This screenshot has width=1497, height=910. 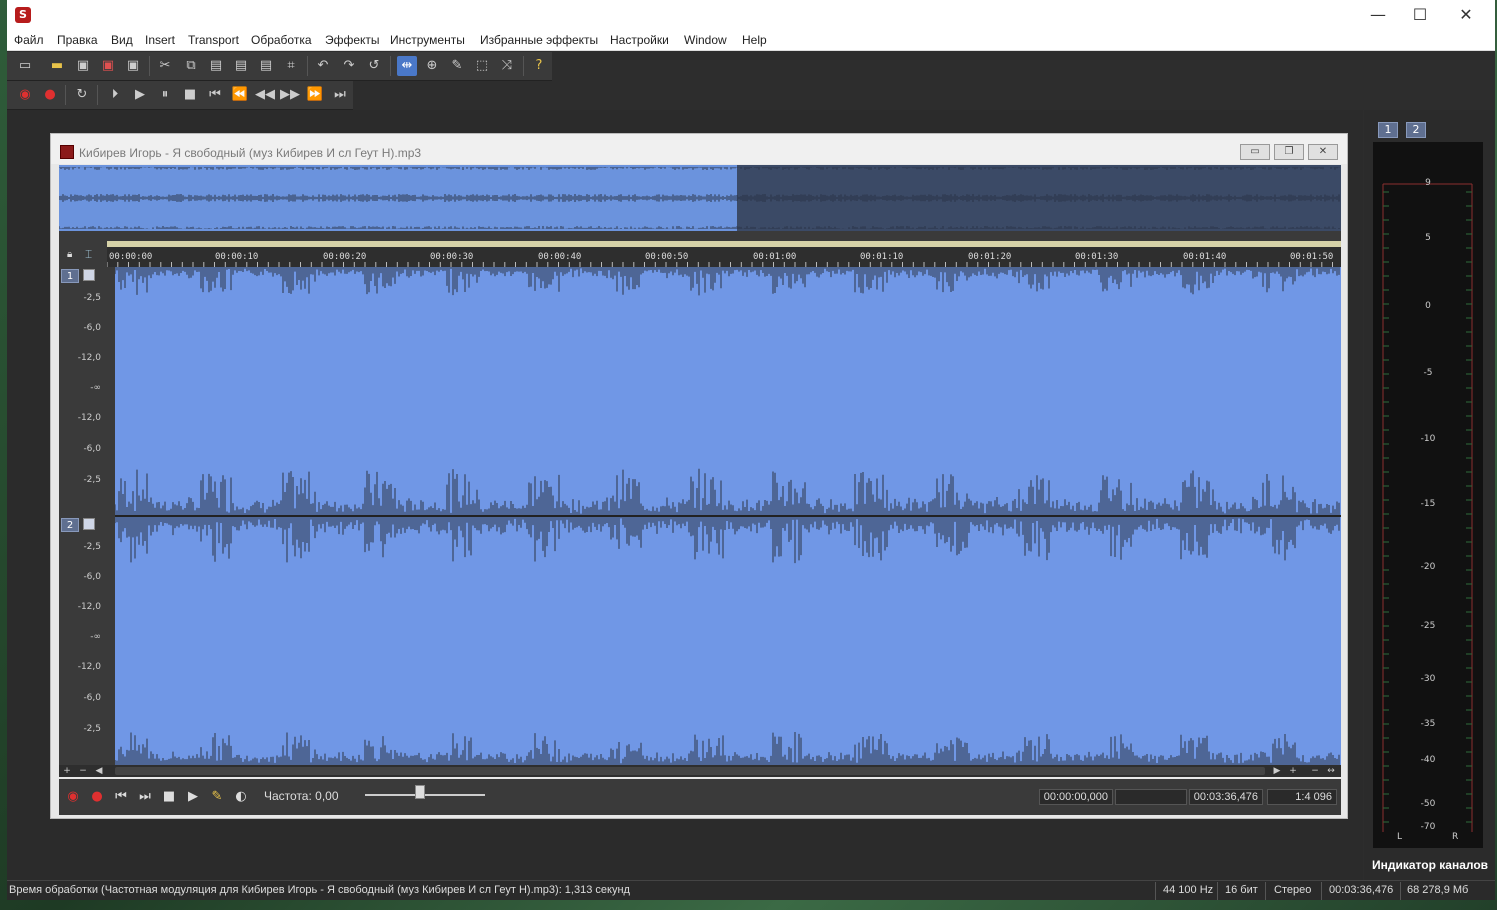 I want to click on rewind-icon: ◀◀, so click(x=265, y=95).